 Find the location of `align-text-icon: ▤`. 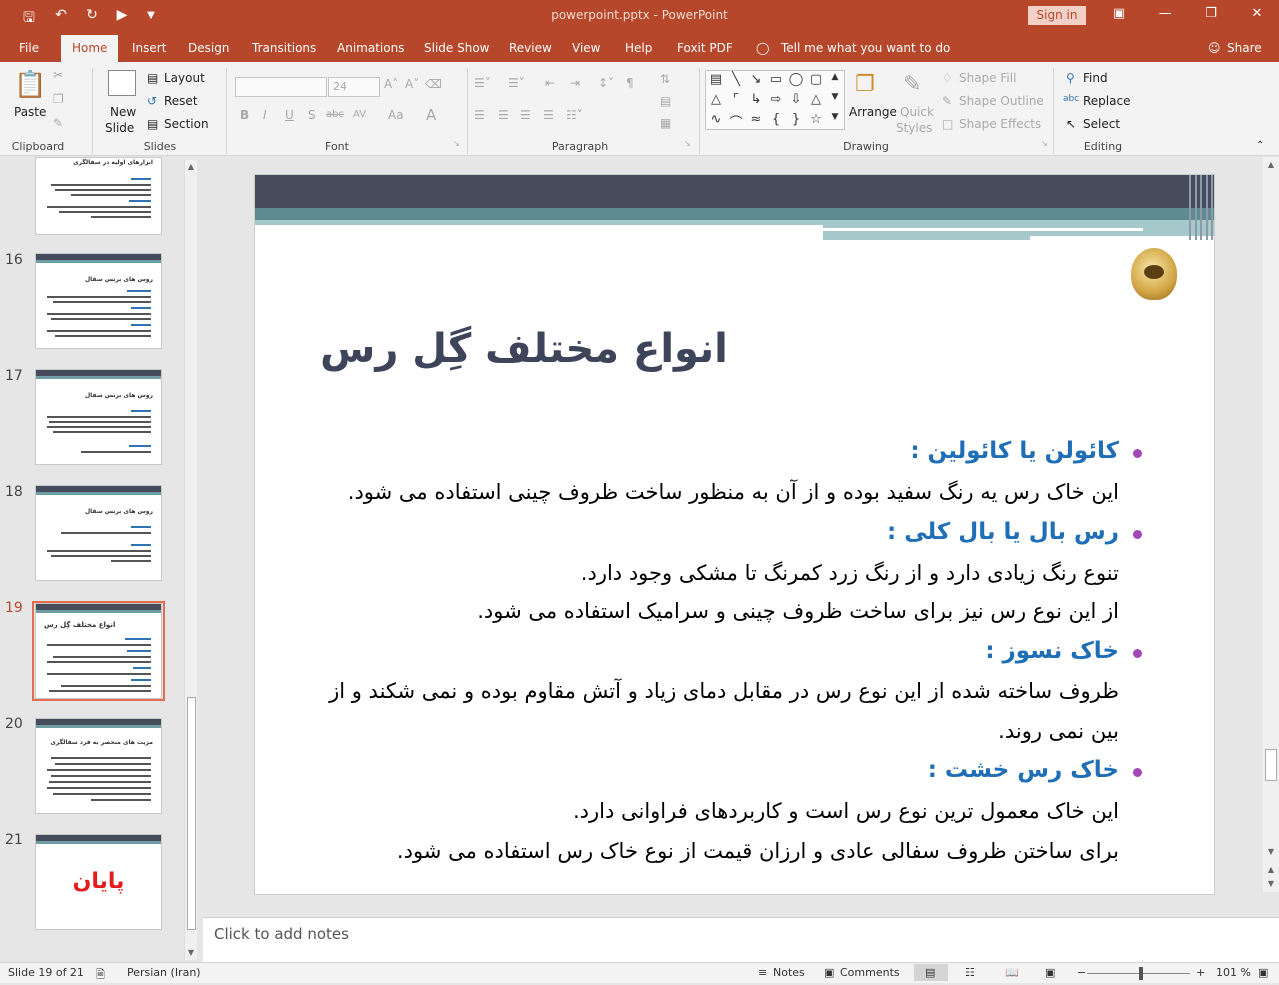

align-text-icon: ▤ is located at coordinates (665, 101).